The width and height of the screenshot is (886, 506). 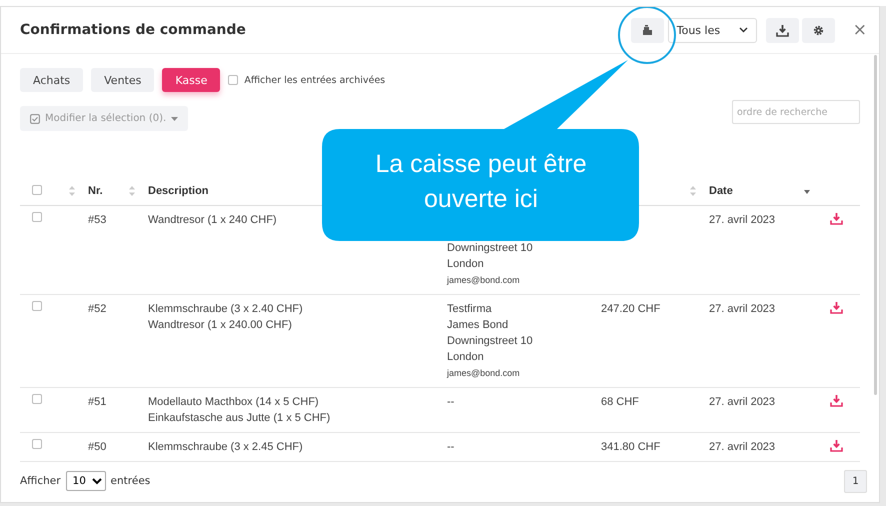 What do you see at coordinates (481, 182) in the screenshot?
I see `callout-text: La caisse peut être ouverte ici` at bounding box center [481, 182].